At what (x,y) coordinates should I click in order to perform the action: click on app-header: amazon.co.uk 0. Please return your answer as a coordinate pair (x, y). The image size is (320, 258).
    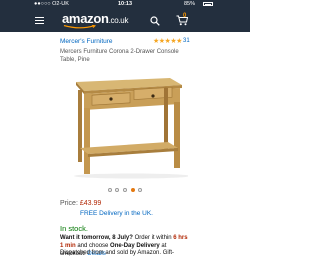
    Looking at the image, I should click on (125, 20).